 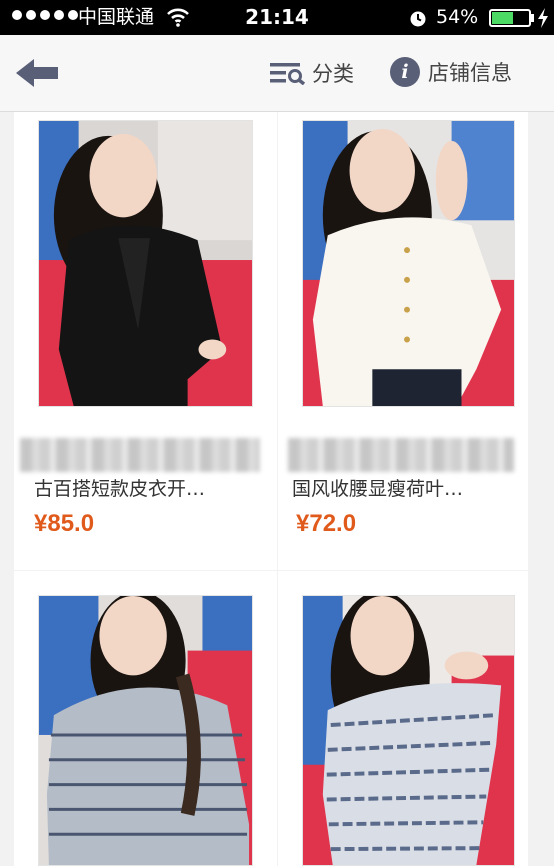 I want to click on shop-info-label: 店铺信息, so click(x=470, y=73).